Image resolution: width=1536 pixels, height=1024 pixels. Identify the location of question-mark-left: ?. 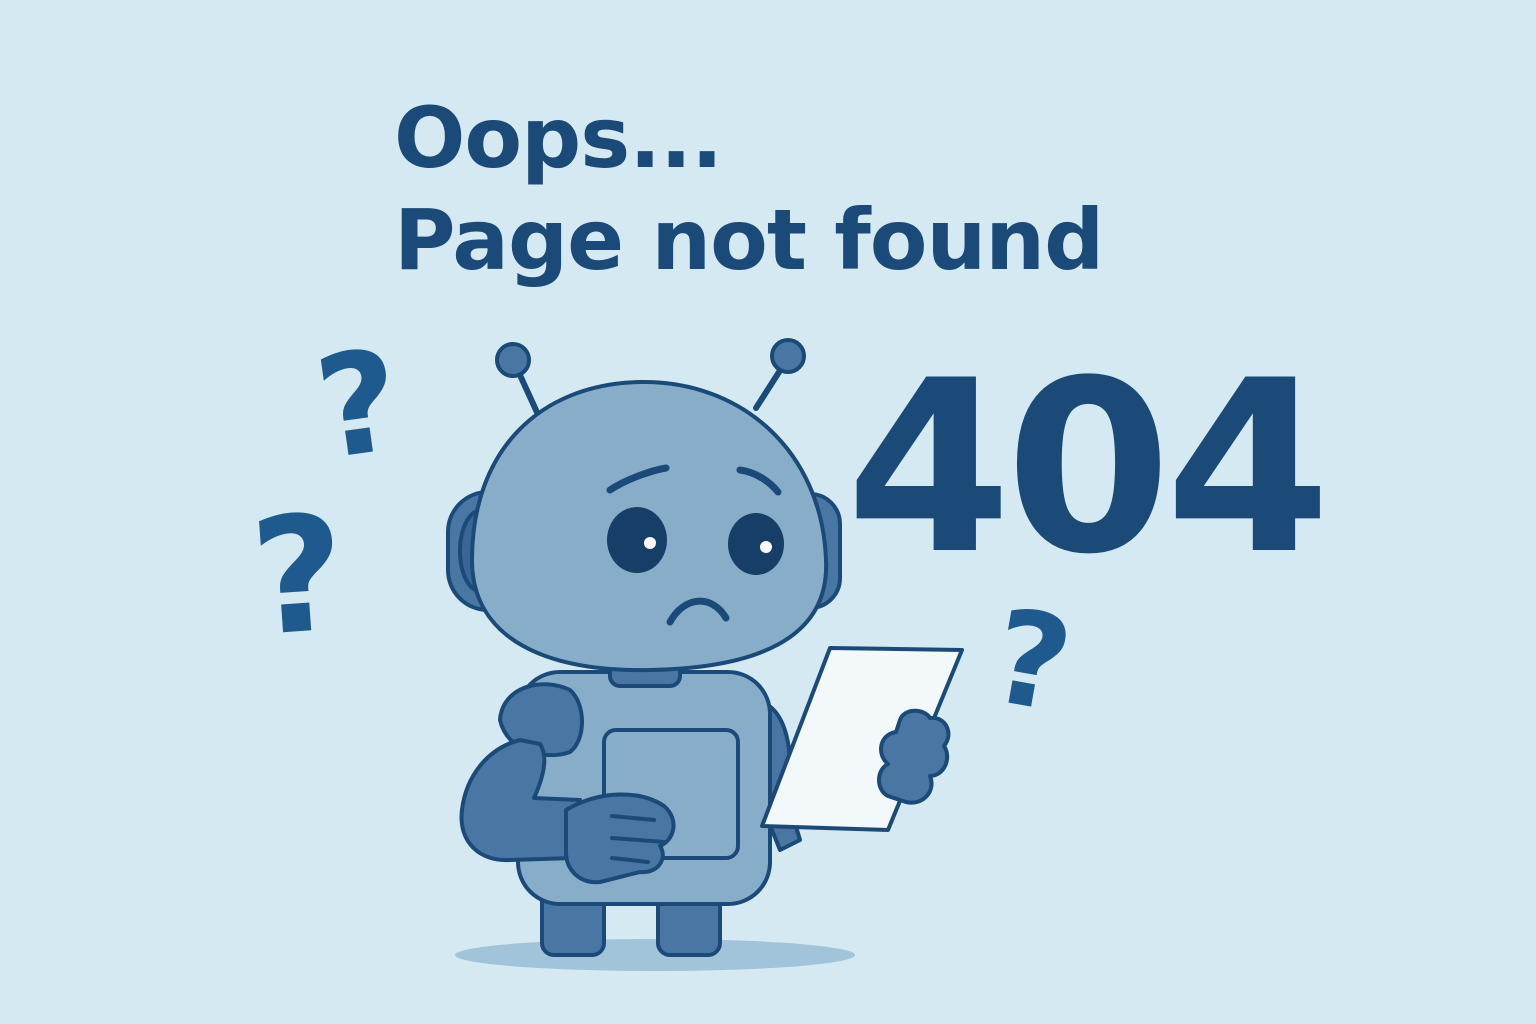
(298, 575).